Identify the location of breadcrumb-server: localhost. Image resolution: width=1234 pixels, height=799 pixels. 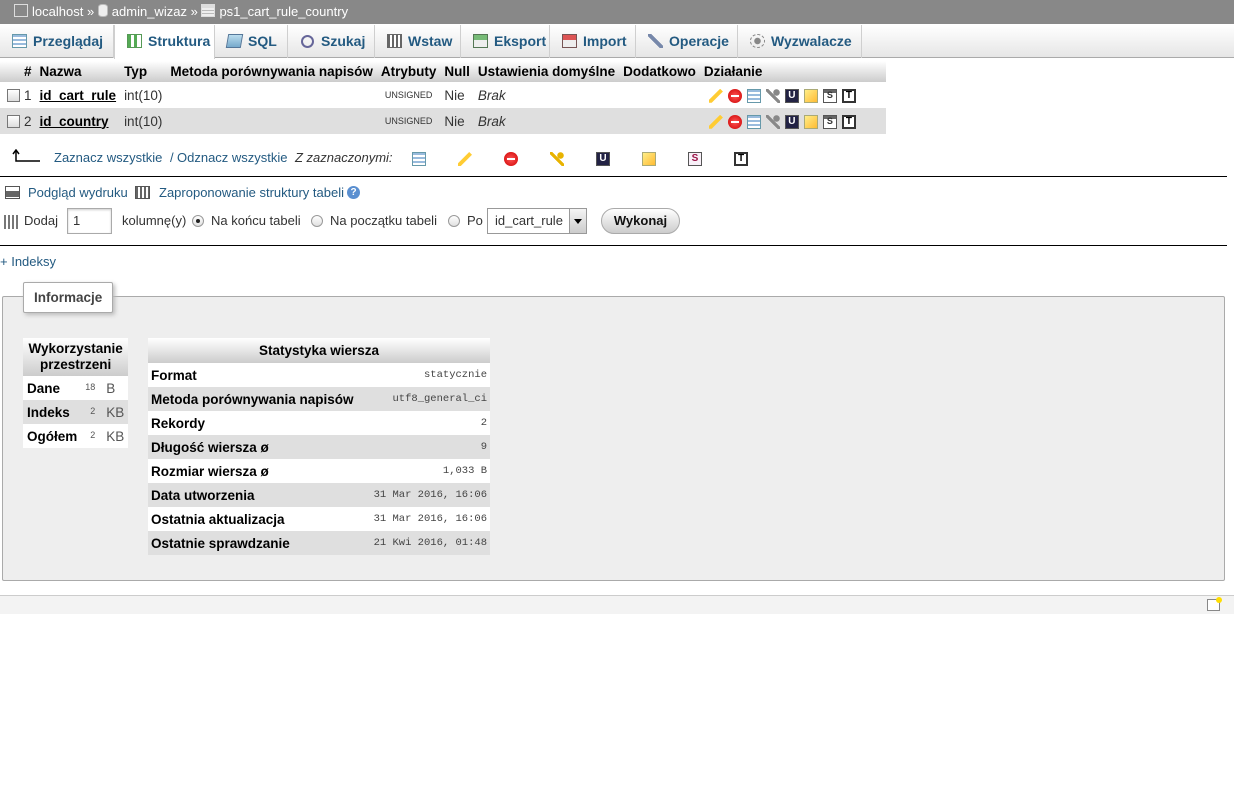
(48, 11).